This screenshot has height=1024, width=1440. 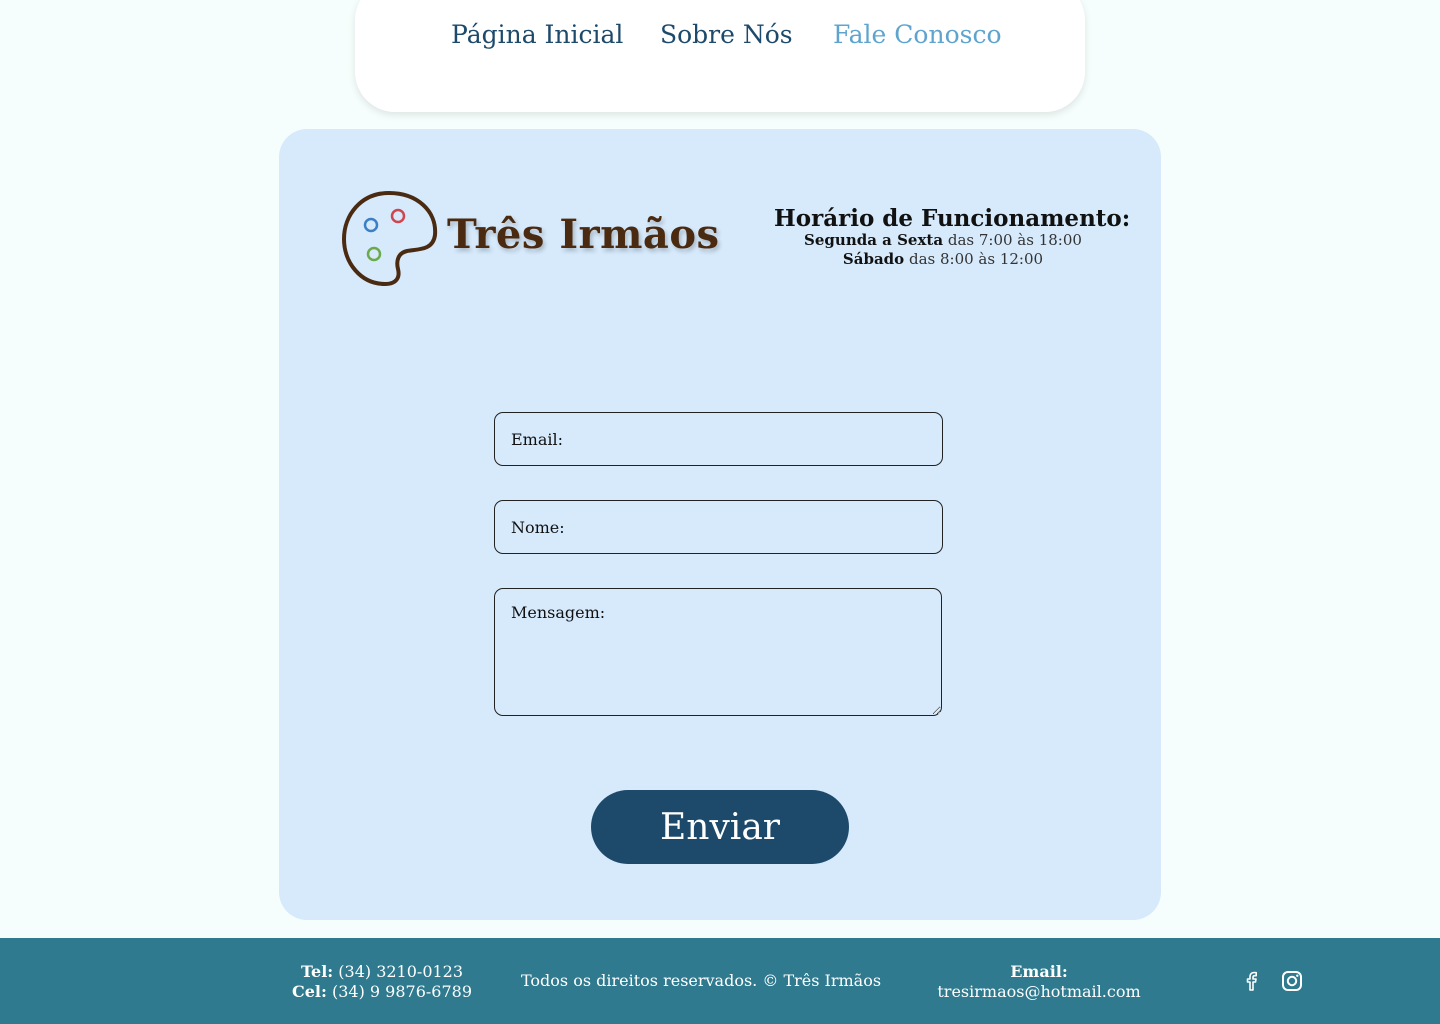 What do you see at coordinates (873, 259) in the screenshot?
I see `hours-saturday-label: Sábado` at bounding box center [873, 259].